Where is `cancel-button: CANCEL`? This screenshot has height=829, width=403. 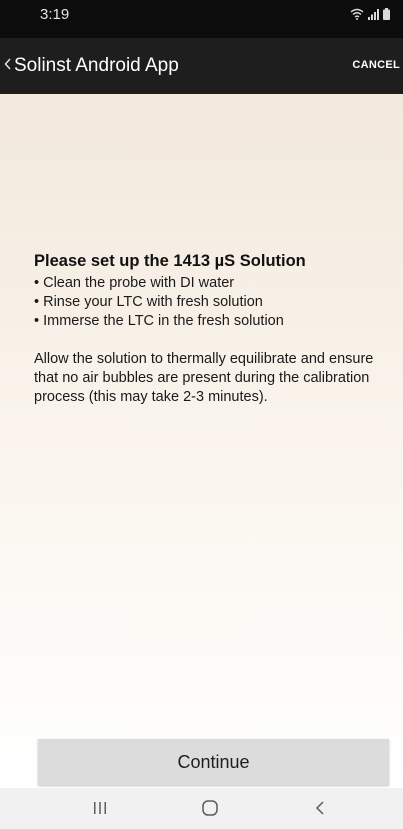 cancel-button: CANCEL is located at coordinates (376, 65).